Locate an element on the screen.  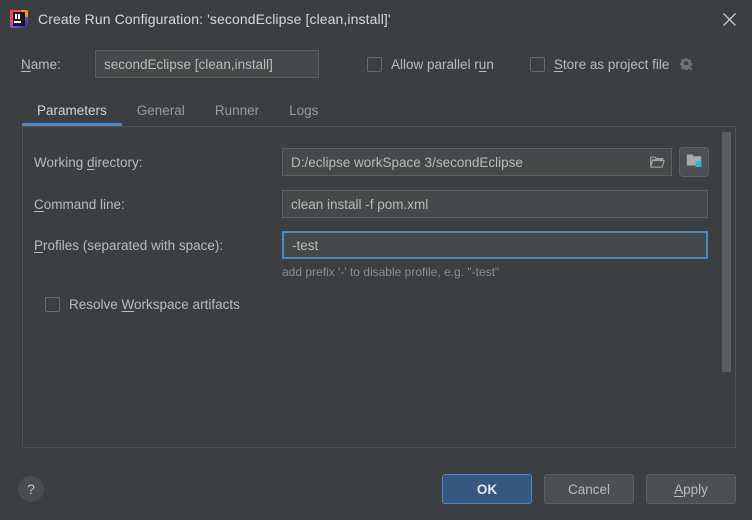
store-as-project-file-label: Store as project file is located at coordinates (612, 64).